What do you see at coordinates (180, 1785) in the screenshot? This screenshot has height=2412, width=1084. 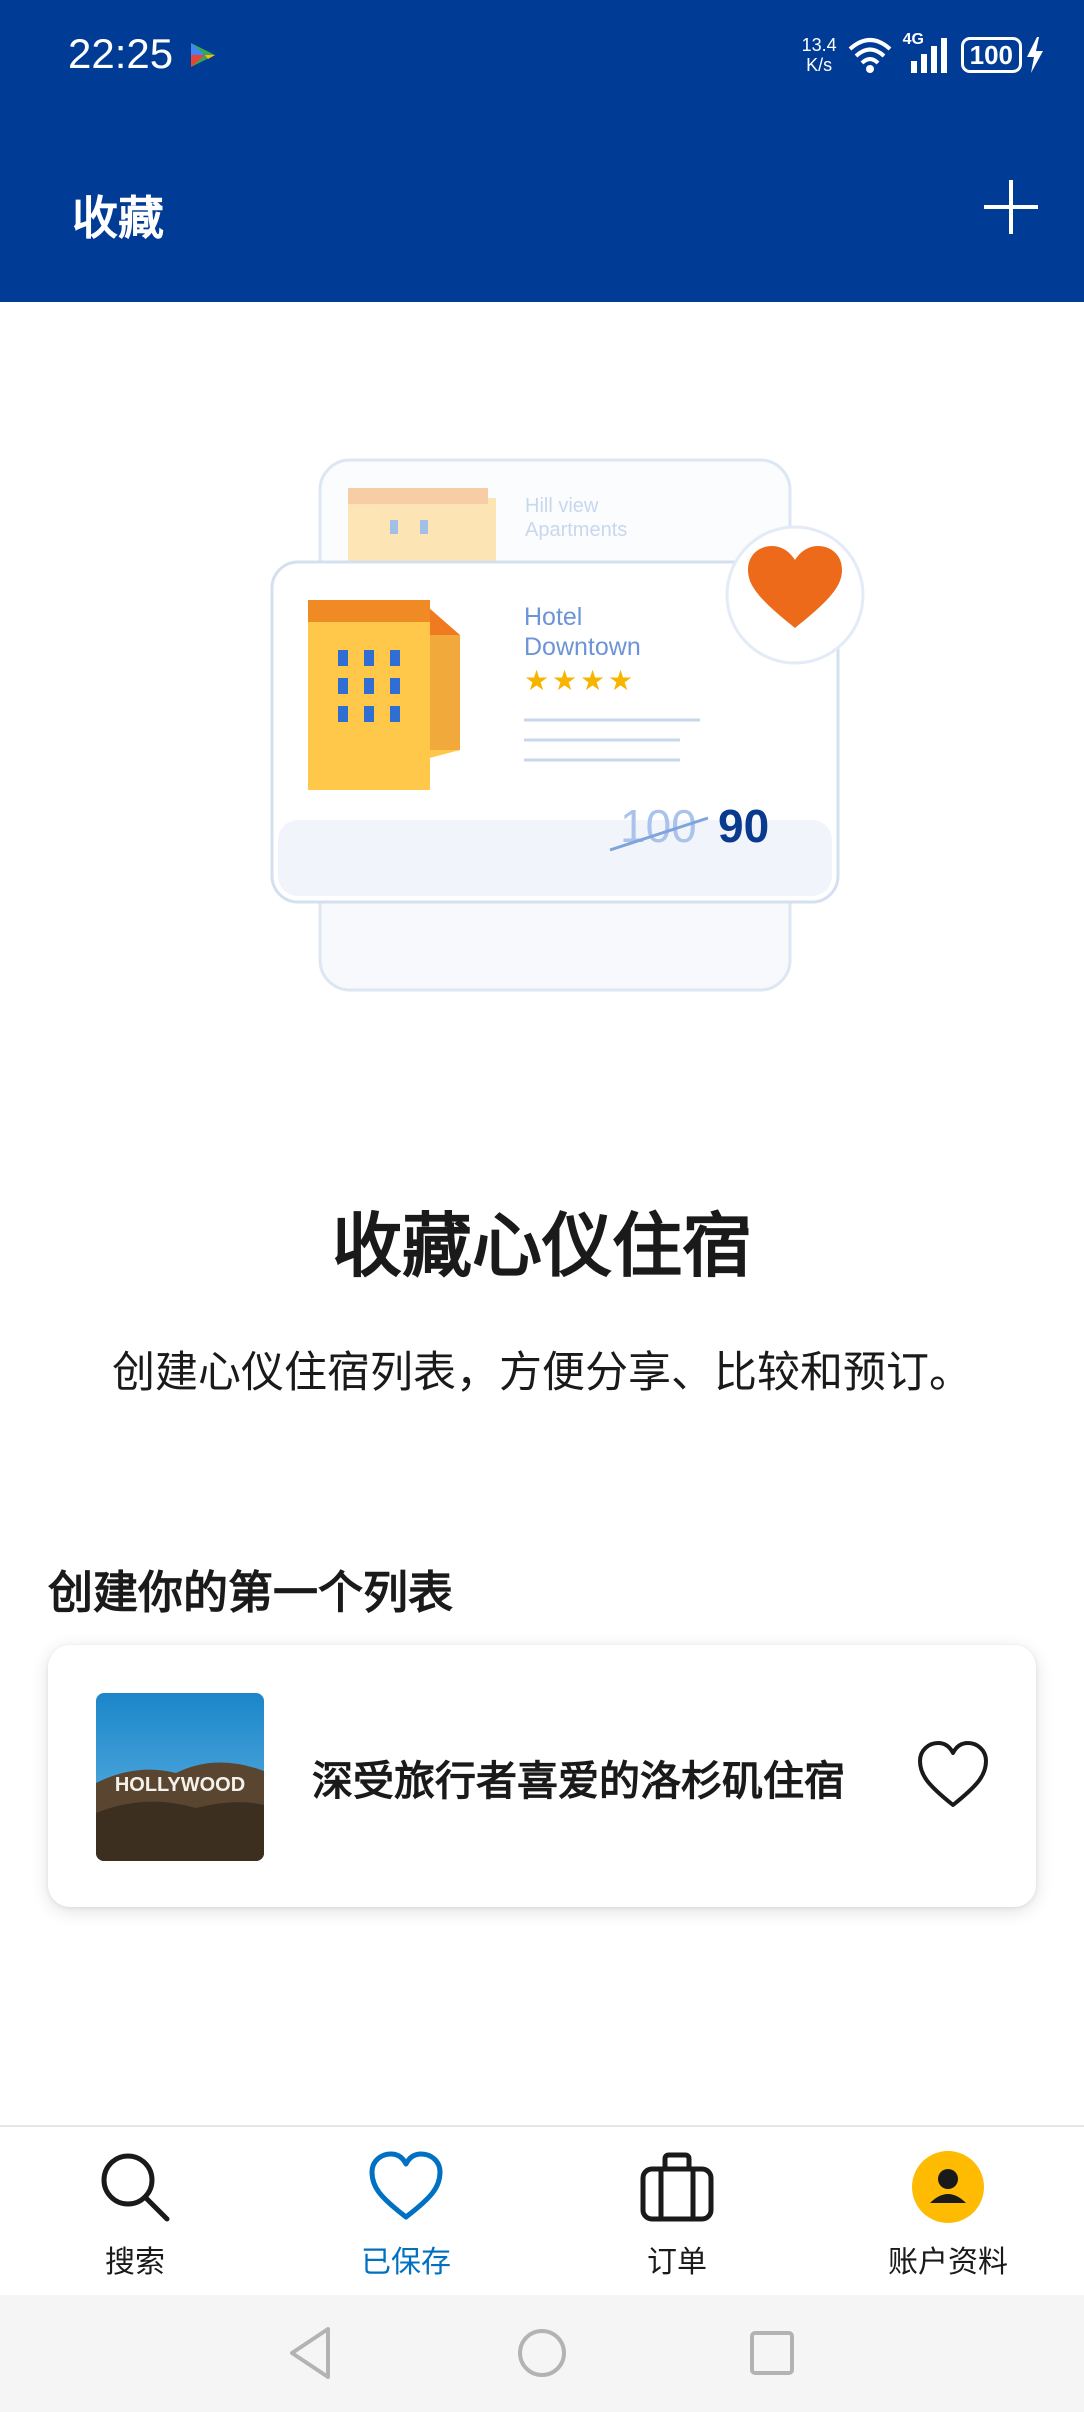 I see `hollywood-sign-text: HOLLYWOOD` at bounding box center [180, 1785].